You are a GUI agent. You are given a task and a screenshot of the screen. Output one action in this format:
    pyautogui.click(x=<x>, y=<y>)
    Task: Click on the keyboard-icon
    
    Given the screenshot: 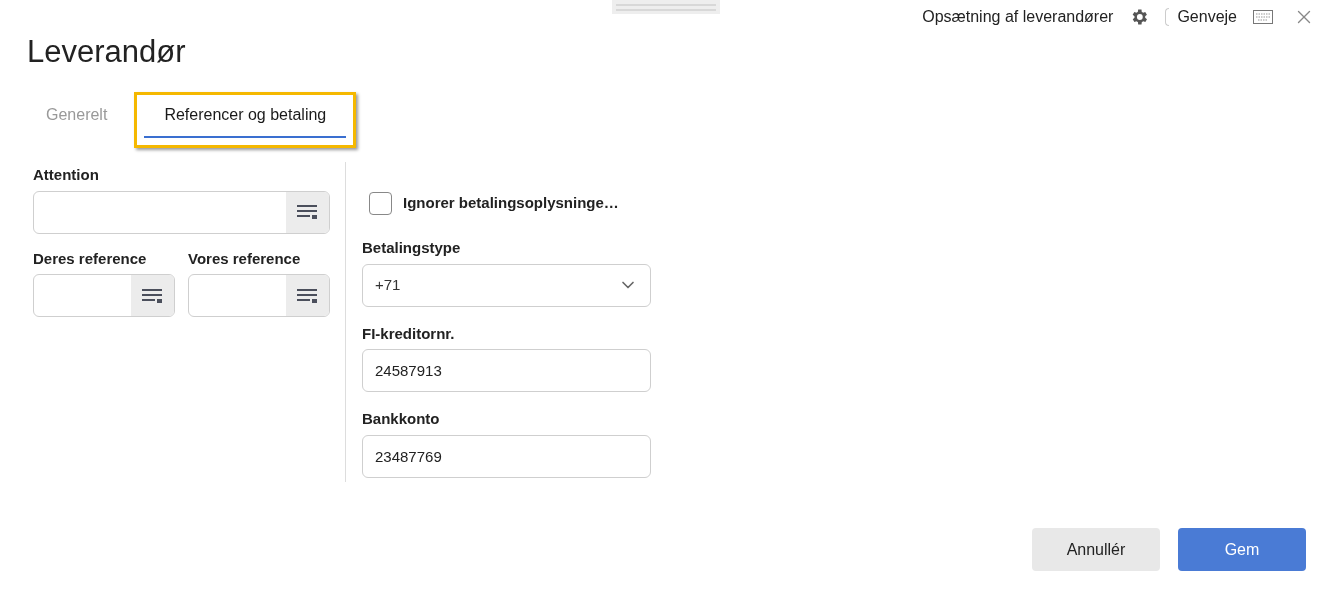 What is the action you would take?
    pyautogui.click(x=1263, y=17)
    